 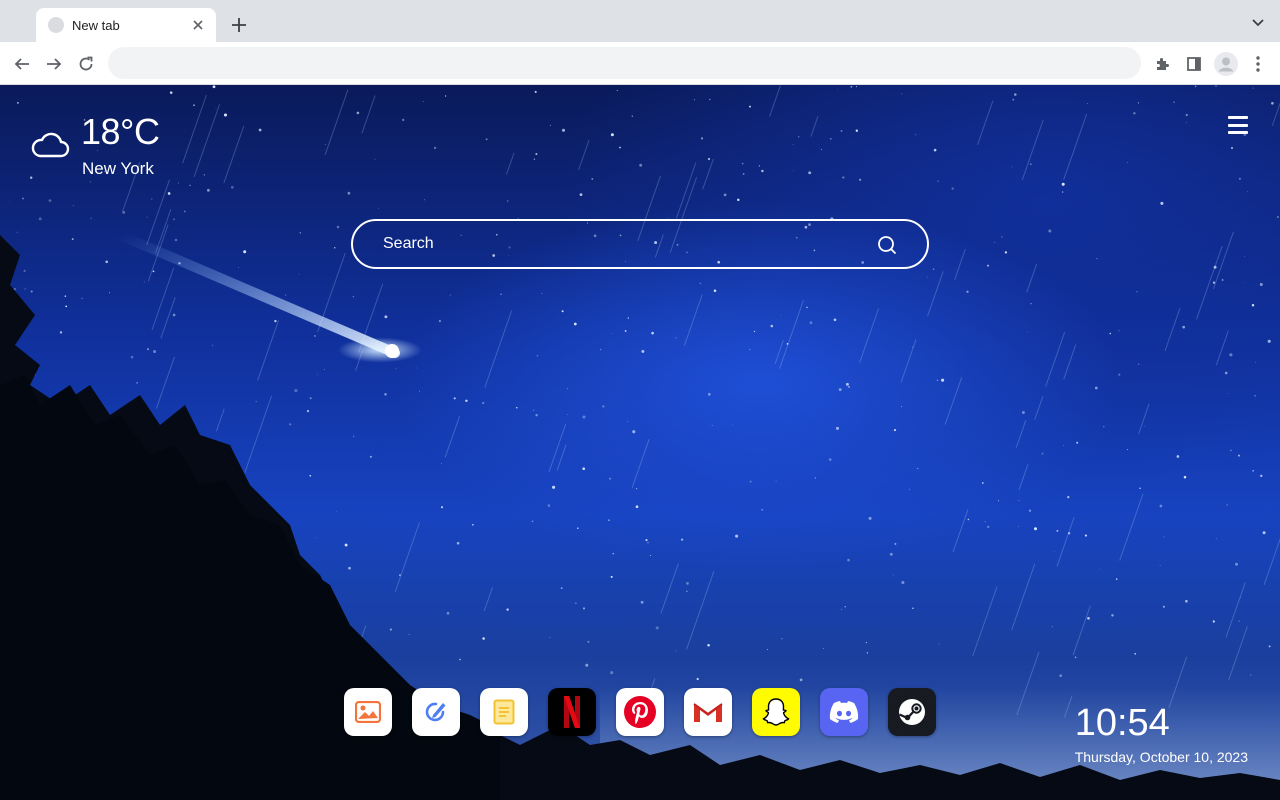 What do you see at coordinates (1122, 723) in the screenshot?
I see `clock-time: 10:54` at bounding box center [1122, 723].